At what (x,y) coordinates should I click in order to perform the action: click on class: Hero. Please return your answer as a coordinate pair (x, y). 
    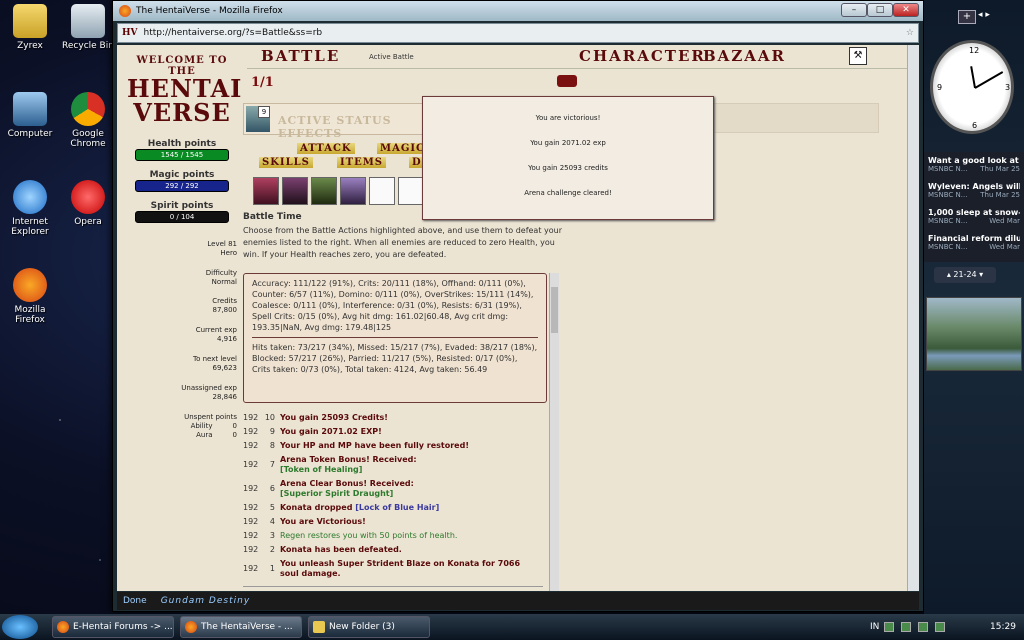
    Looking at the image, I should click on (228, 253).